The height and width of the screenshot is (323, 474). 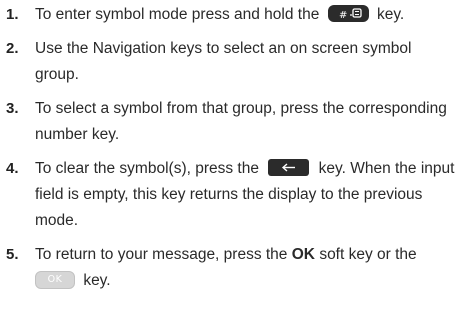 What do you see at coordinates (390, 14) in the screenshot?
I see `step-text-after: key.` at bounding box center [390, 14].